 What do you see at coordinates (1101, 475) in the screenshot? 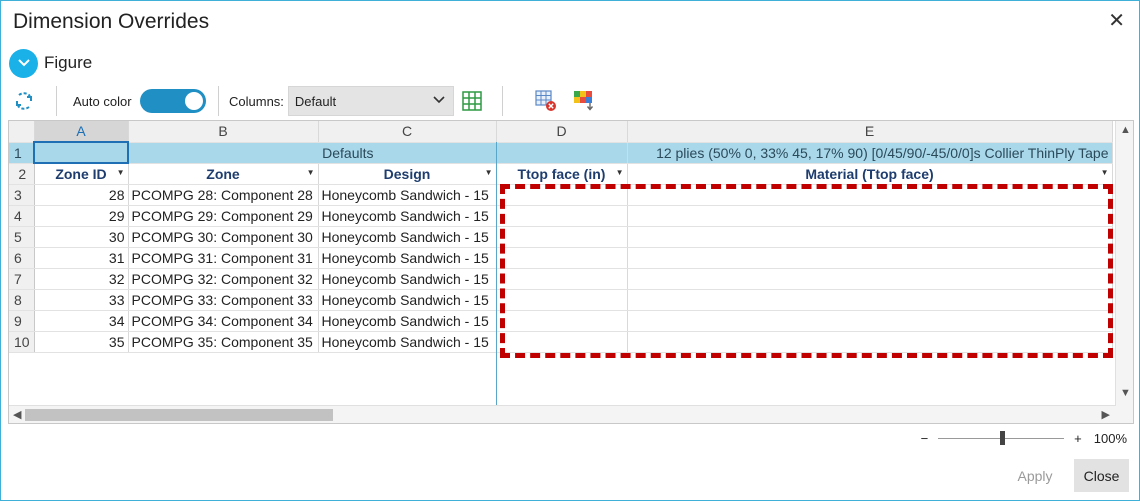
I see `close-button: Close` at bounding box center [1101, 475].